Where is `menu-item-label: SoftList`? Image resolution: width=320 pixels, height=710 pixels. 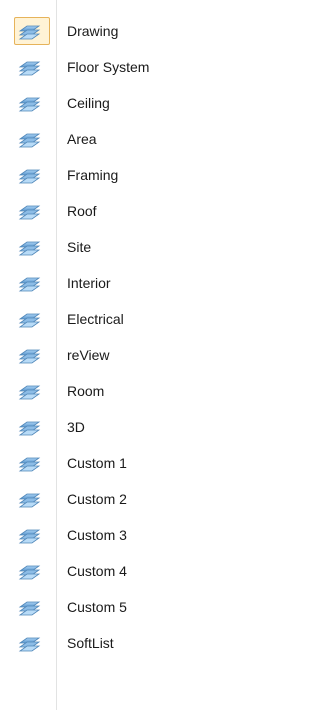
menu-item-label: SoftList is located at coordinates (90, 643).